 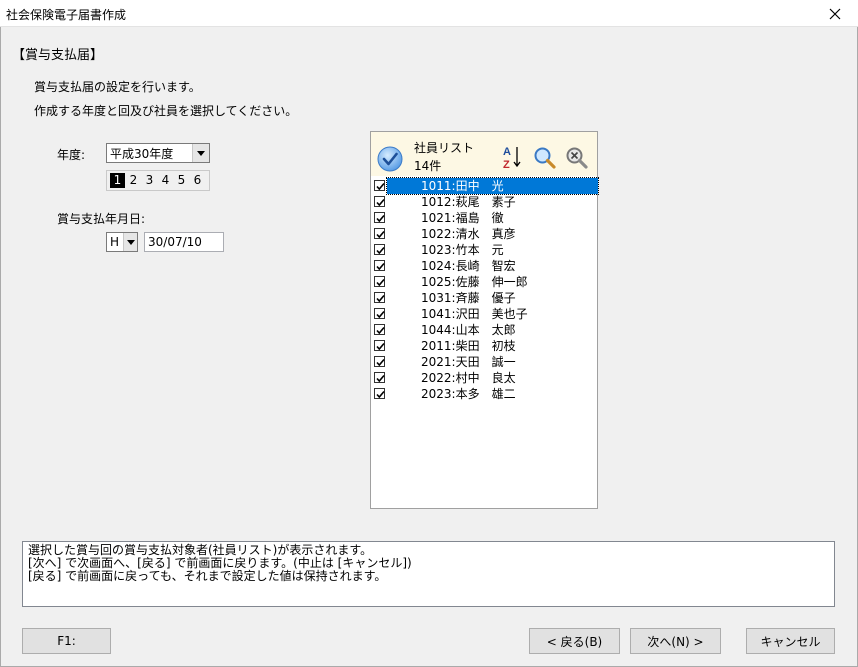 What do you see at coordinates (149, 180) in the screenshot?
I see `round-option-3: 3` at bounding box center [149, 180].